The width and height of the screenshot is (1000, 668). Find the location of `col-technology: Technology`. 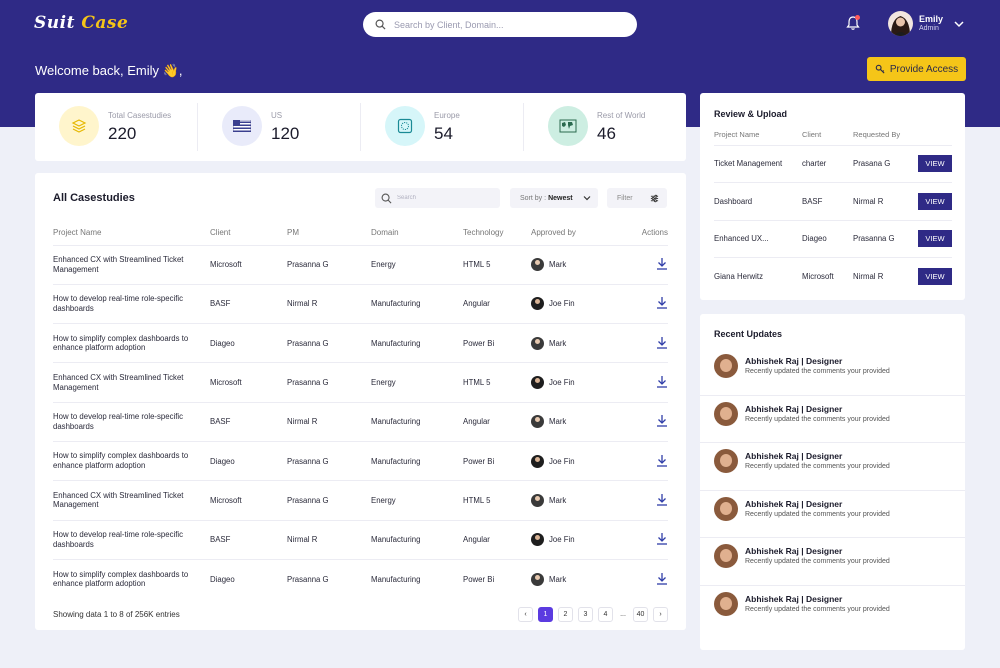

col-technology: Technology is located at coordinates (497, 232).